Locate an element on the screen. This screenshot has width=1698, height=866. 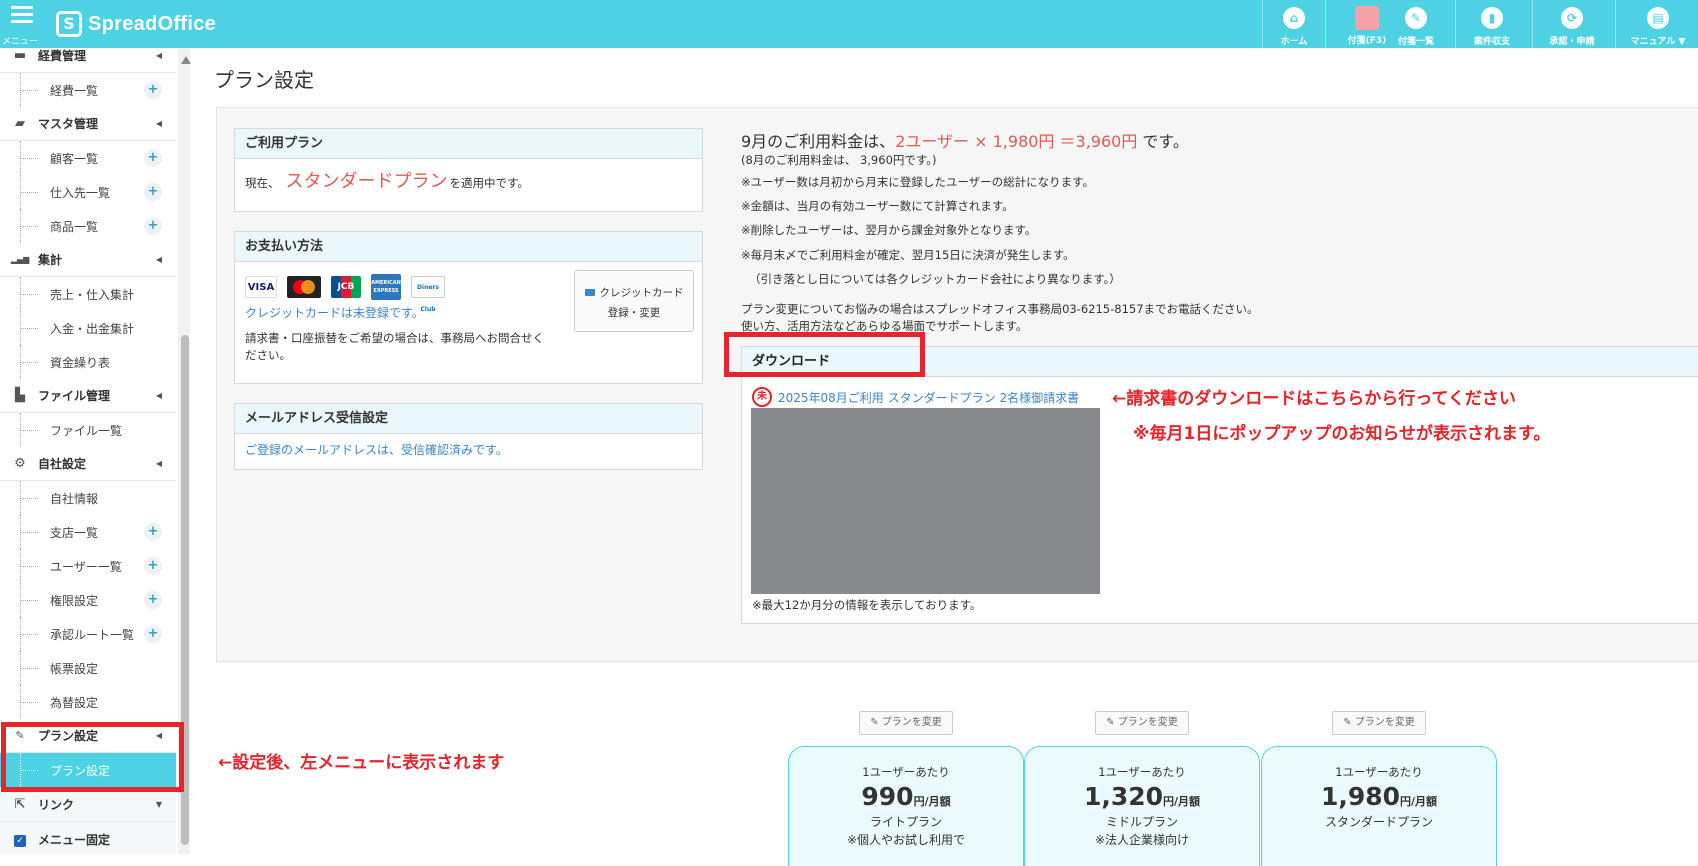
fee-summary: 9月のご利用料金は、2ユーザー × 1,980円 ＝3,960円 です。 is located at coordinates (965, 141).